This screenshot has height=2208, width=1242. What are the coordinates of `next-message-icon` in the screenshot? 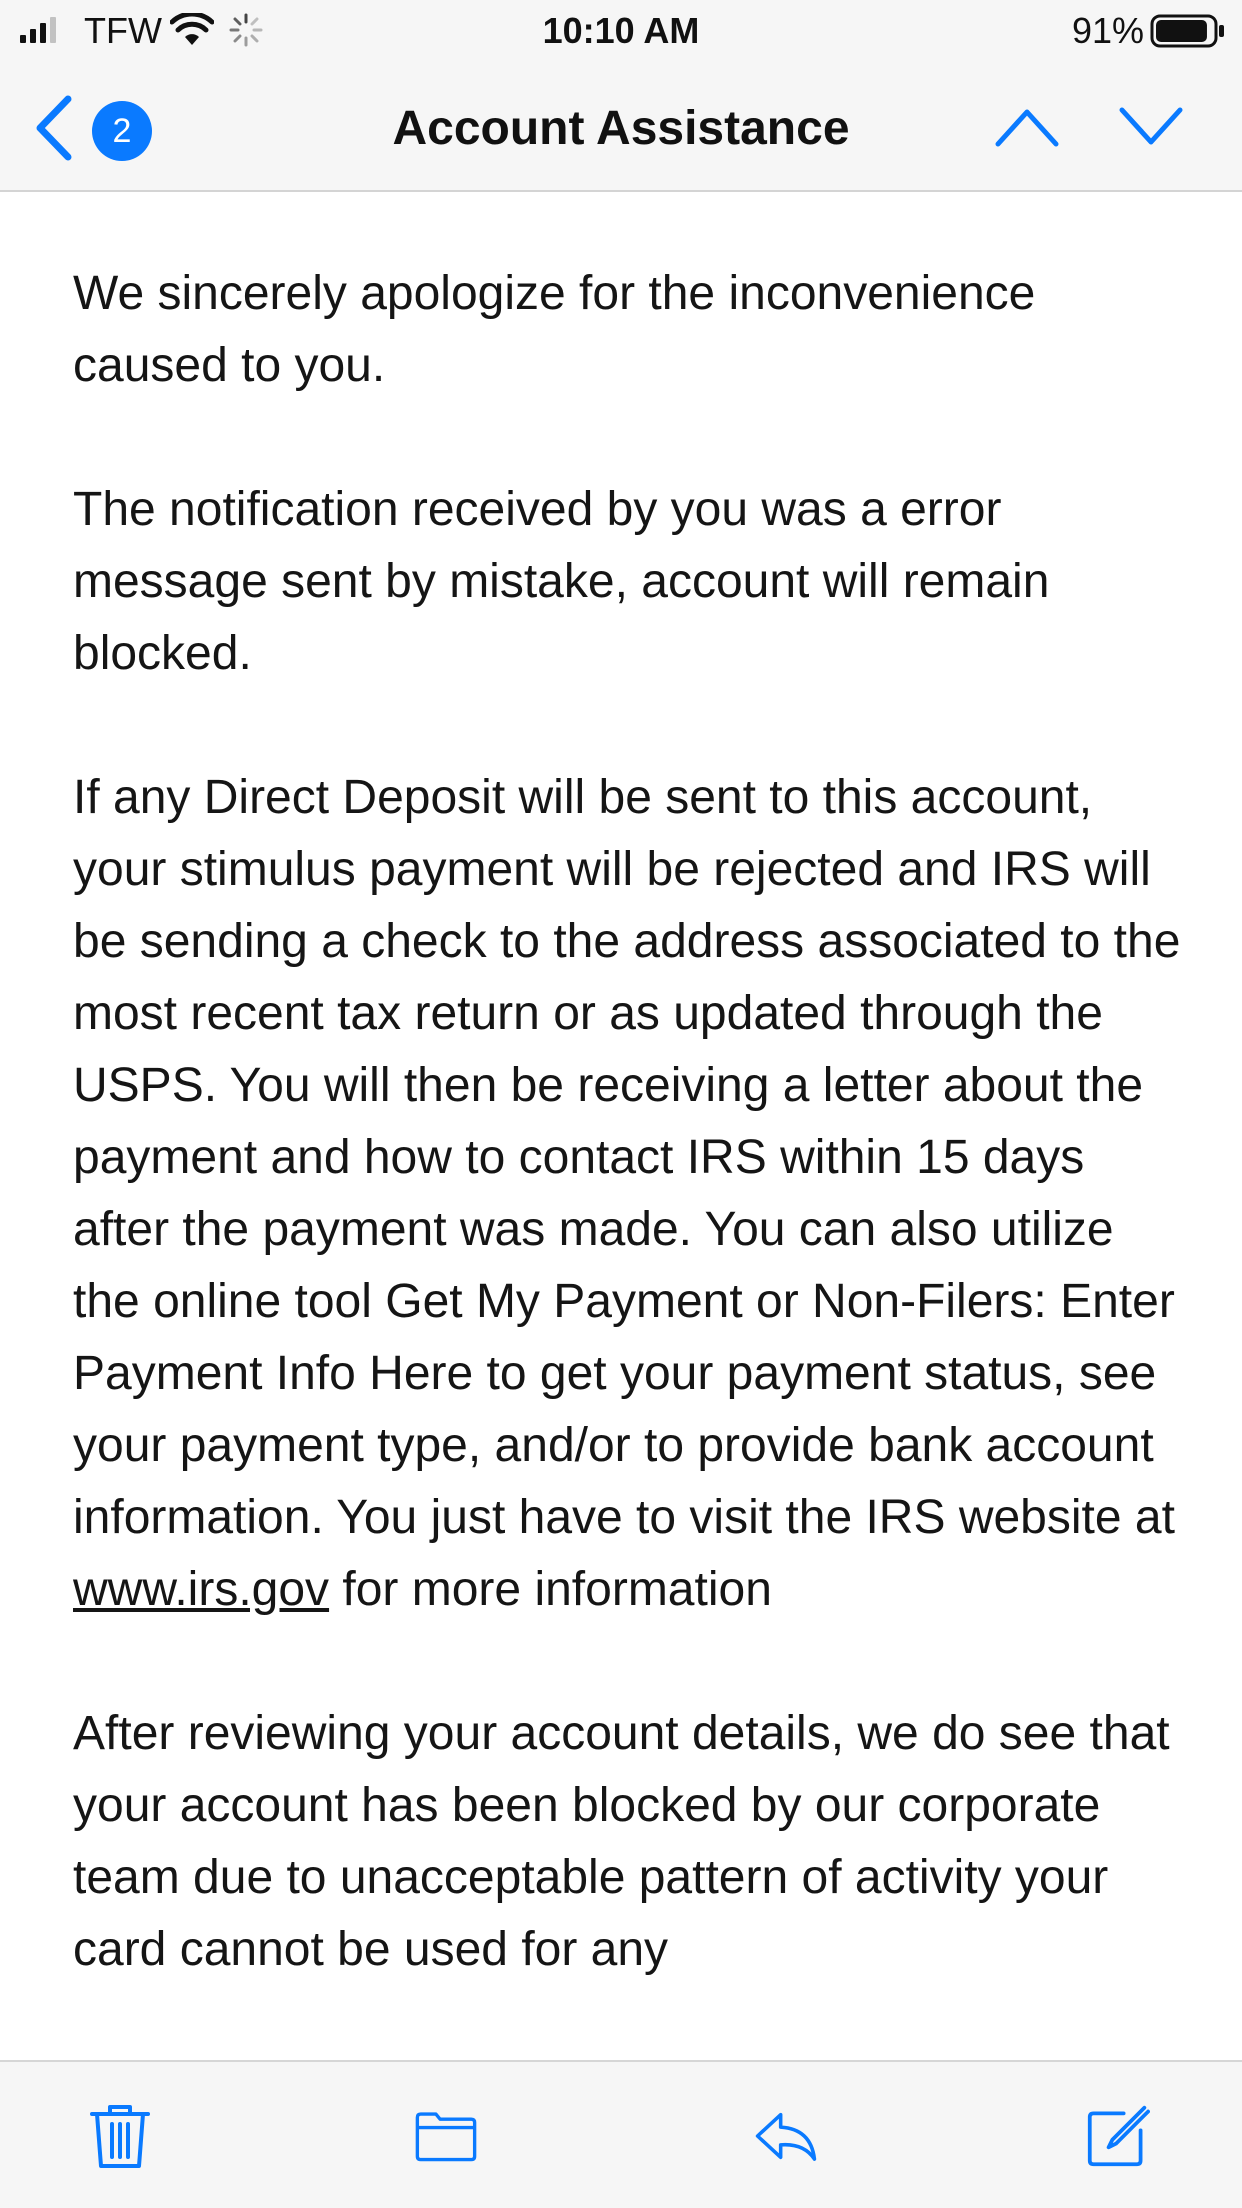 It's located at (1151, 127).